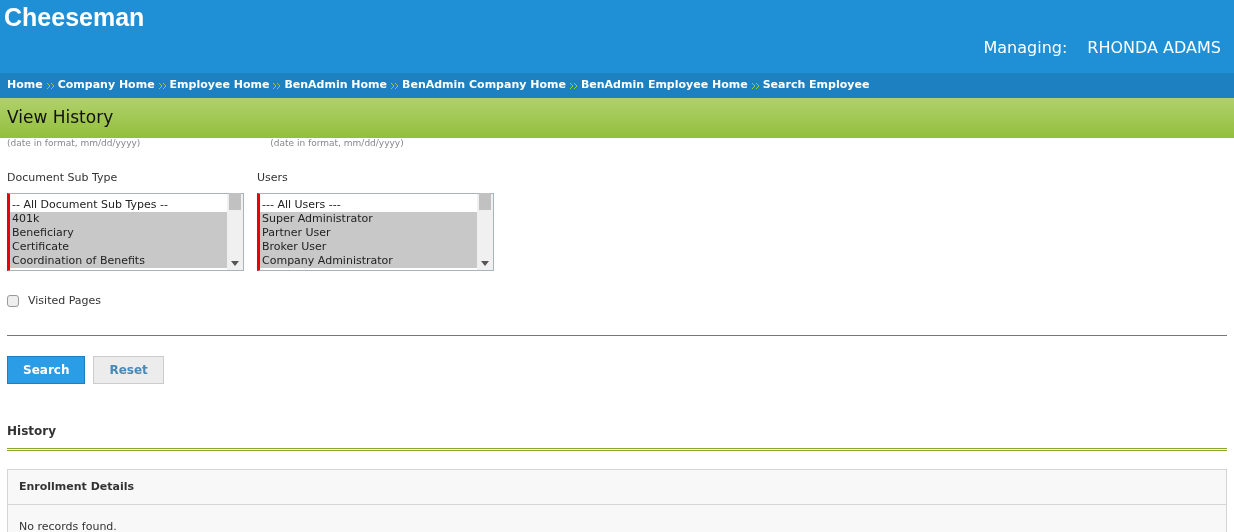  What do you see at coordinates (1025, 48) in the screenshot?
I see `managing-label: Managing:` at bounding box center [1025, 48].